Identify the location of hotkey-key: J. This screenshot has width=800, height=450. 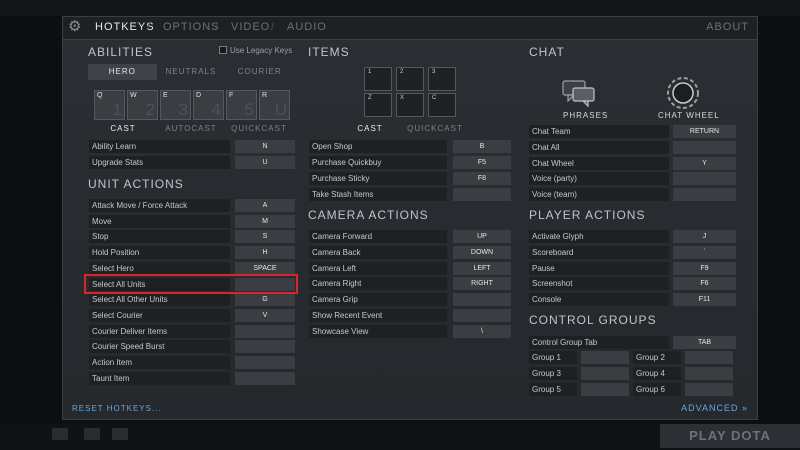
(704, 236).